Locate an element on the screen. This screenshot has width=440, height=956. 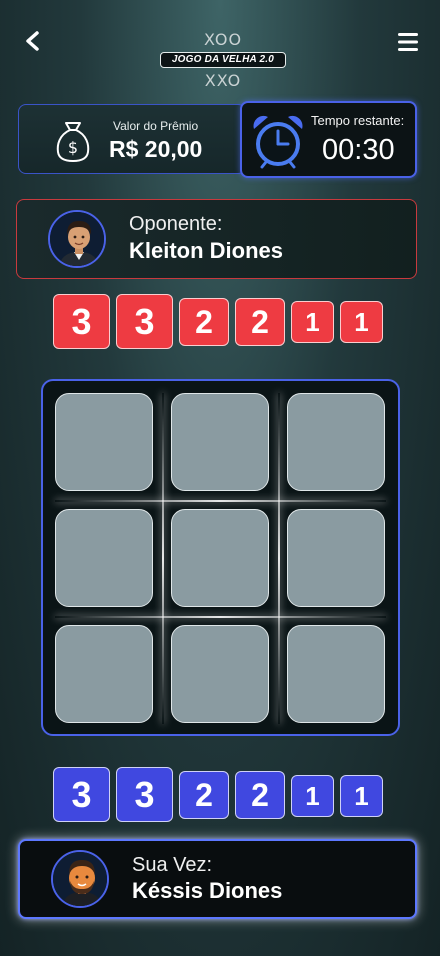
logo-top-row: XOO is located at coordinates (223, 39).